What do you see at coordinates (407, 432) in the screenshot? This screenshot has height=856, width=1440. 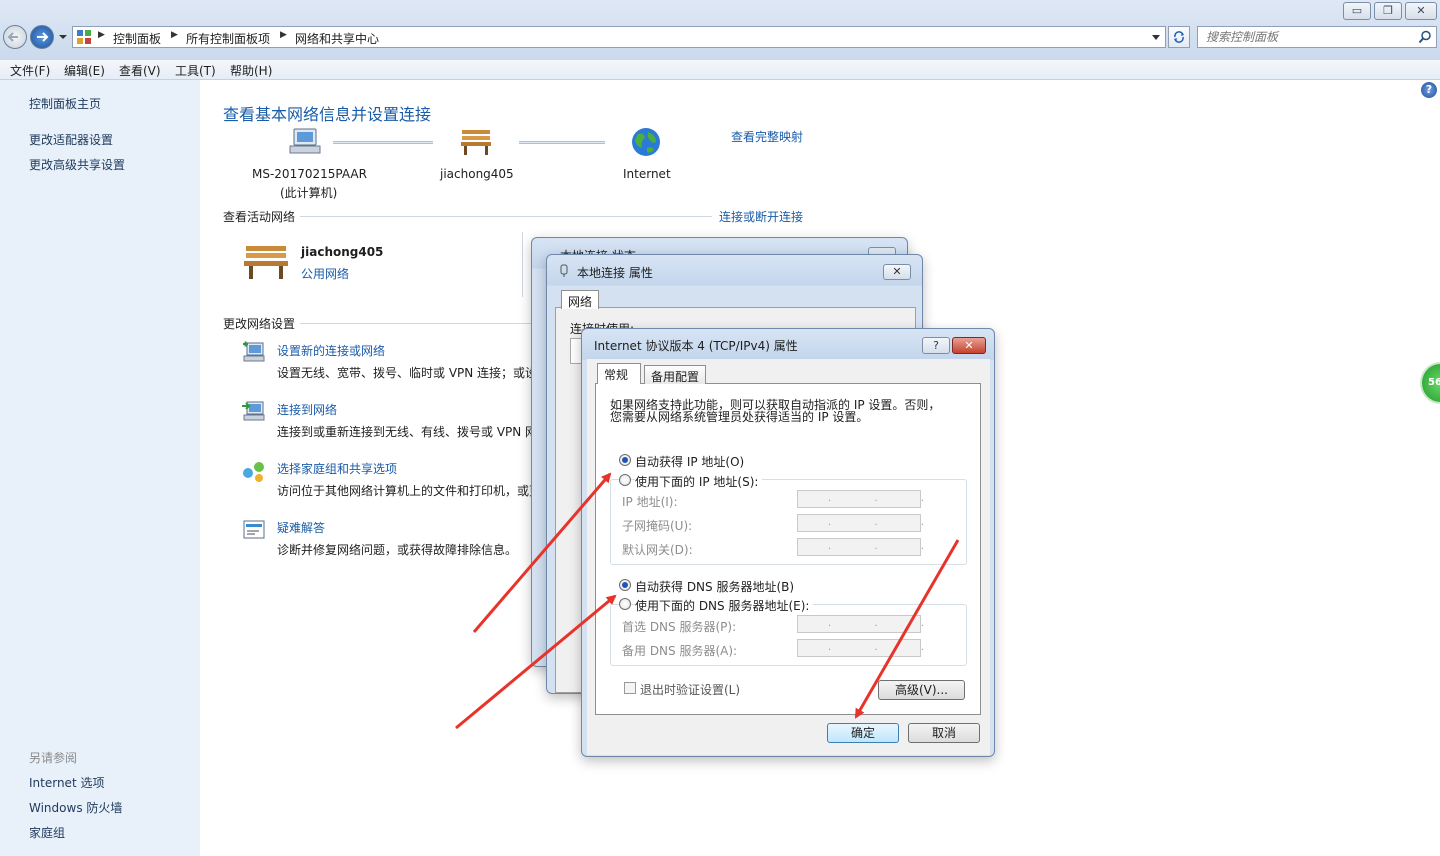 I see `task-desc-connect-network: 连接到或重新连接到无线、有线、拨号或 VPN 网` at bounding box center [407, 432].